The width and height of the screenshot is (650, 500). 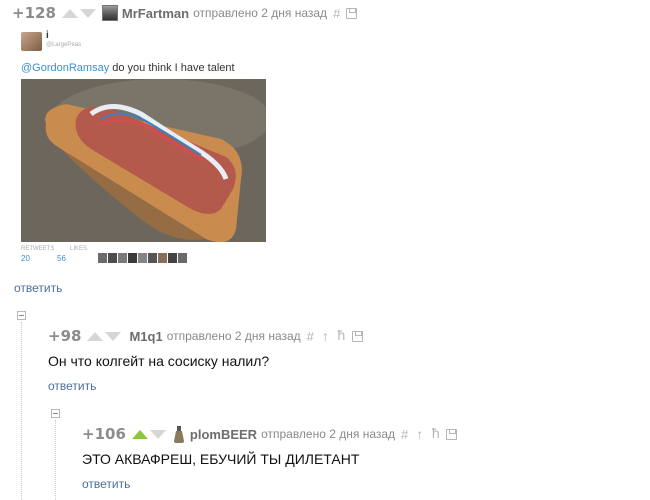 I want to click on tweet-avatar, so click(x=31, y=41).